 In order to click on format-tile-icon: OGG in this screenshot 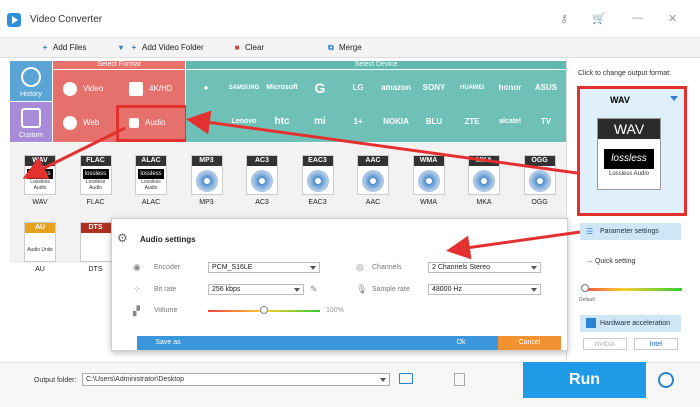, I will do `click(539, 175)`.